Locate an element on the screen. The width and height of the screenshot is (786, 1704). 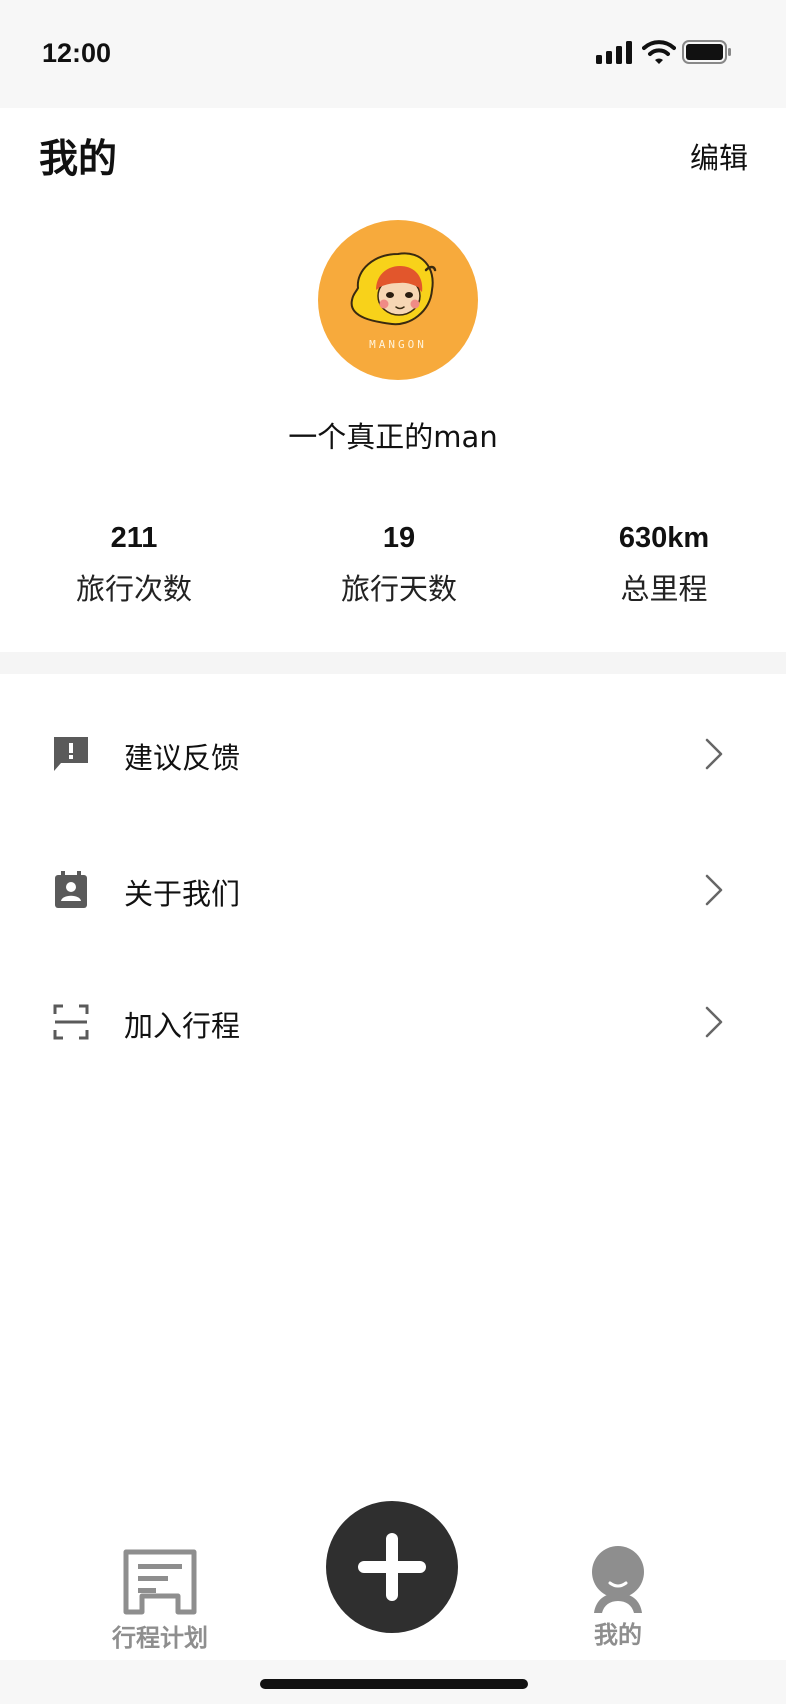
menu-item-feedback: 建议反馈 is located at coordinates (393, 754).